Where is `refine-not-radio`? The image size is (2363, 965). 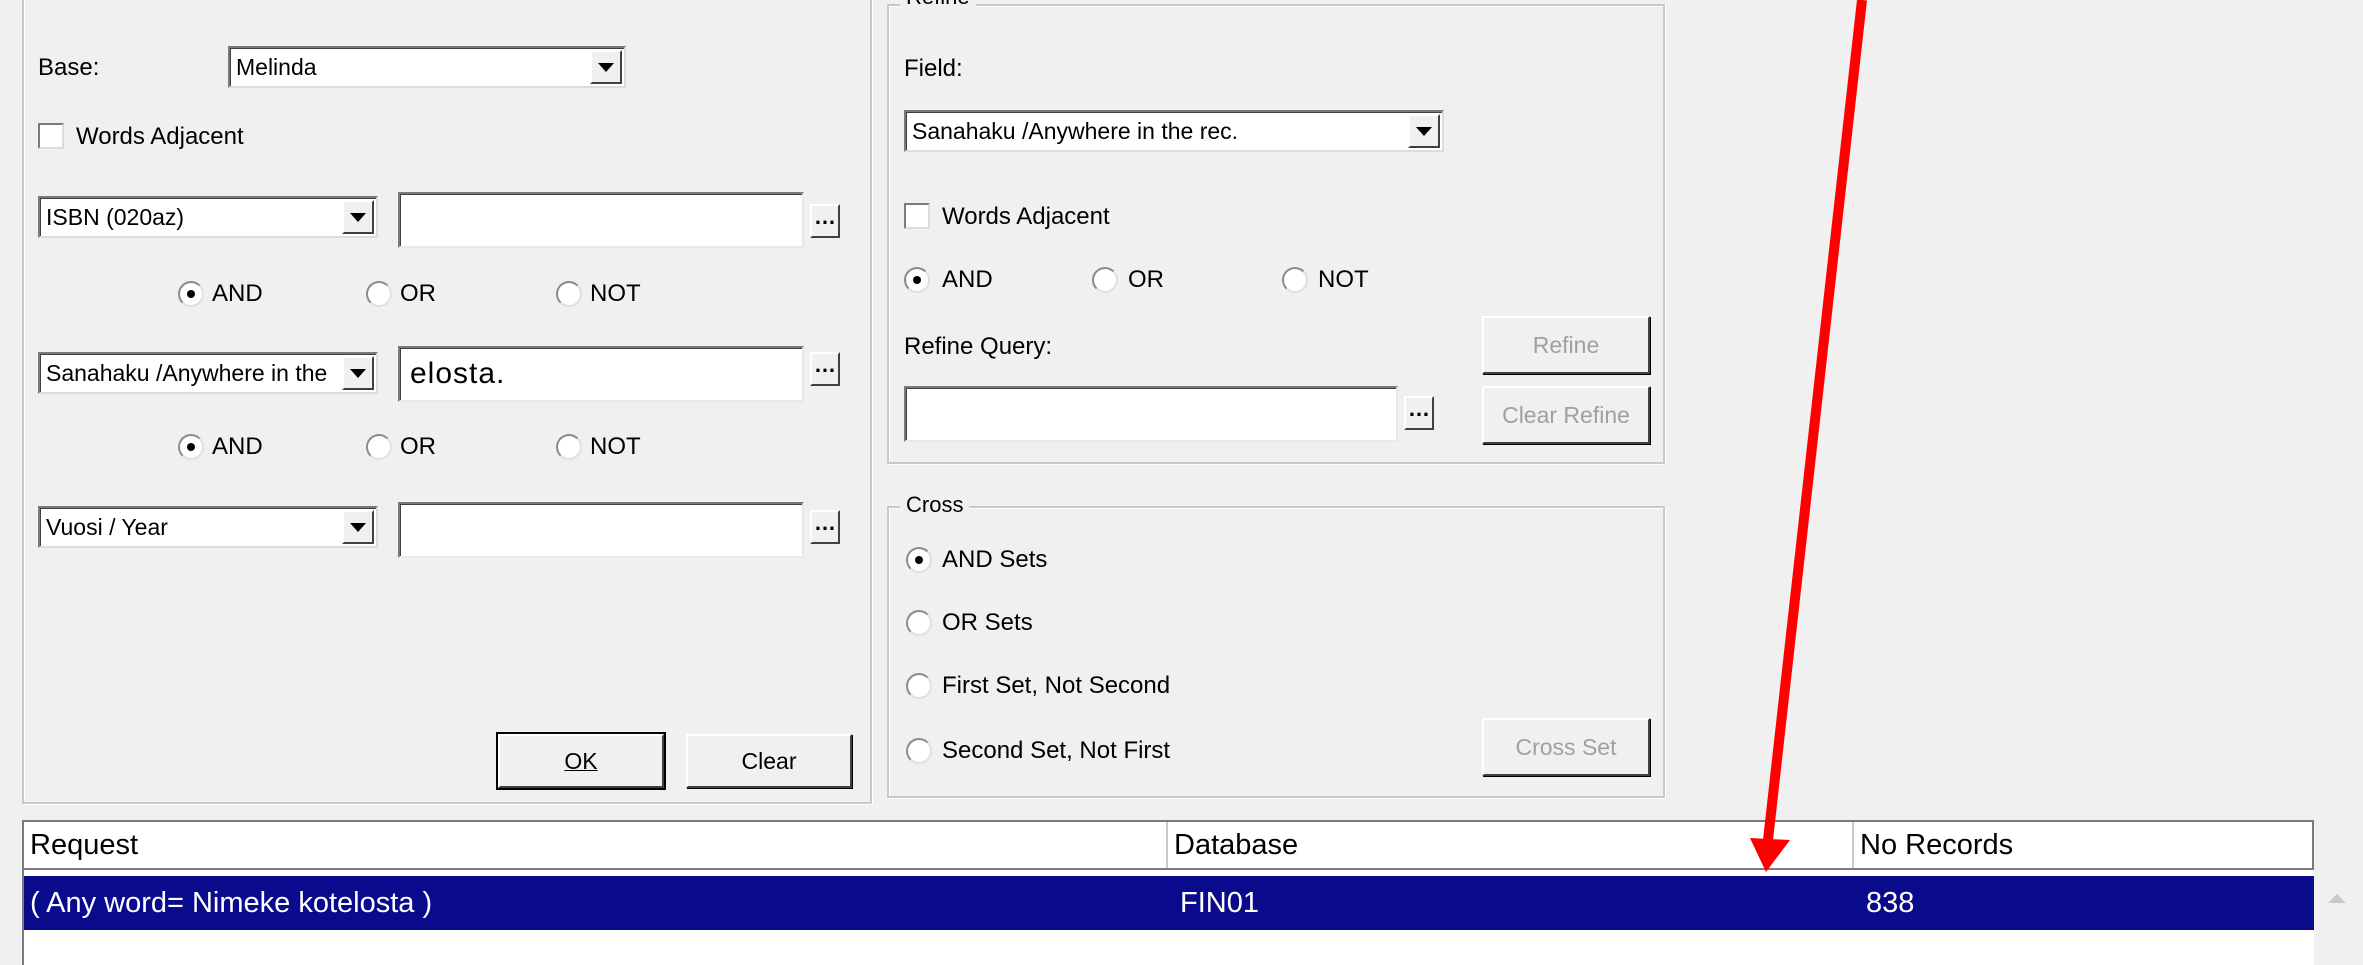
refine-not-radio is located at coordinates (1295, 280).